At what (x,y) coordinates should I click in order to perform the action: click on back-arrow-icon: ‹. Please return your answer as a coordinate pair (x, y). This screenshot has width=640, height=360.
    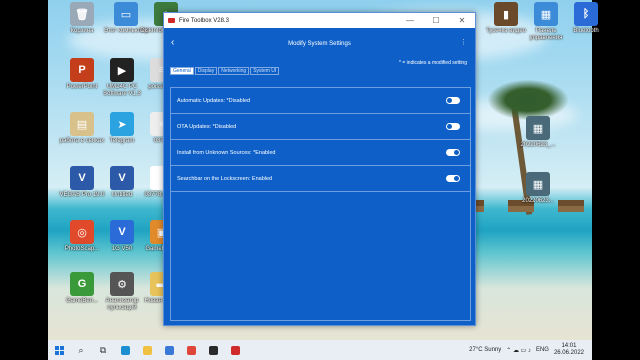
    Looking at the image, I should click on (172, 42).